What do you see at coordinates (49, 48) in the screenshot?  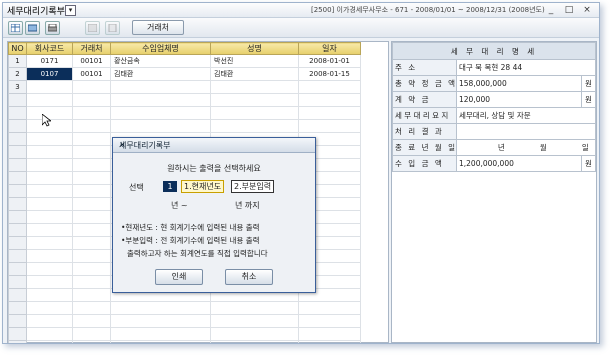 I see `col-header-company-code: 회사코드` at bounding box center [49, 48].